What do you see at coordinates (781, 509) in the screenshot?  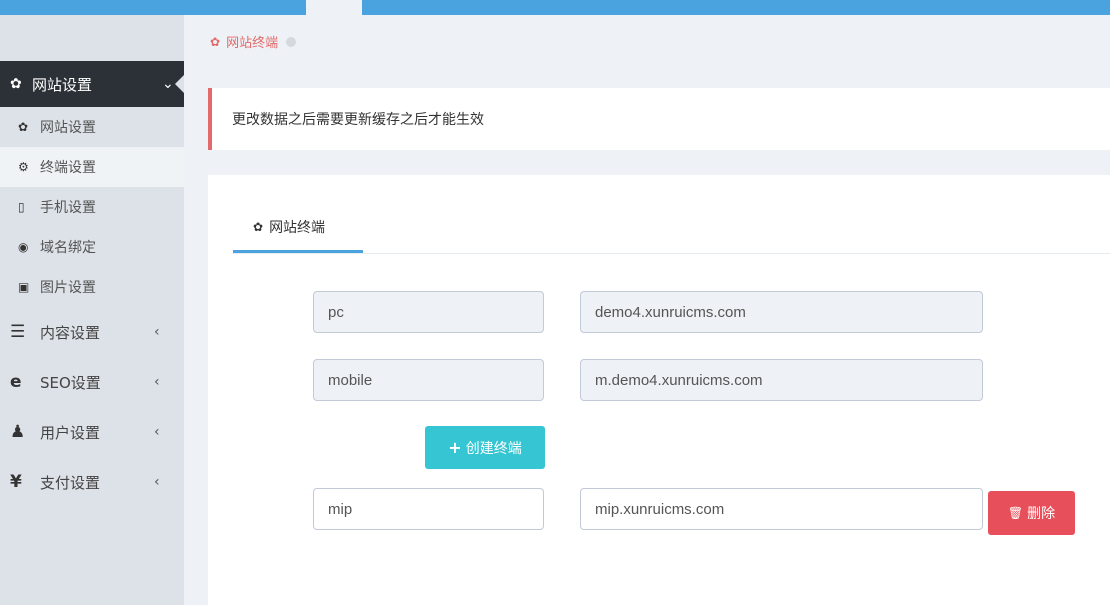 I see `terminal-domain-input: mip.xunruicms.com` at bounding box center [781, 509].